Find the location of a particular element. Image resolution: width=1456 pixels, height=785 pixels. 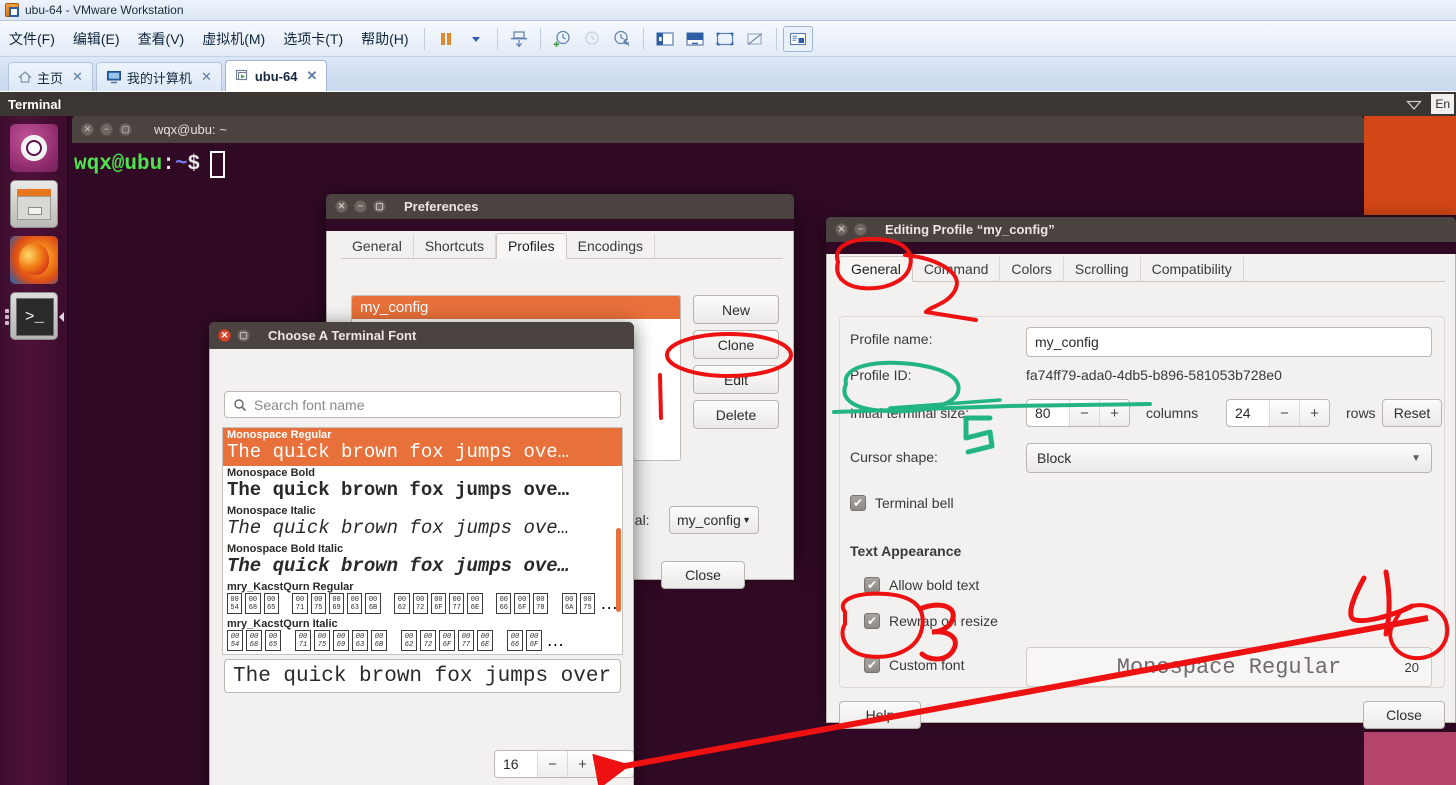

profile-help-button: Help is located at coordinates (880, 715).